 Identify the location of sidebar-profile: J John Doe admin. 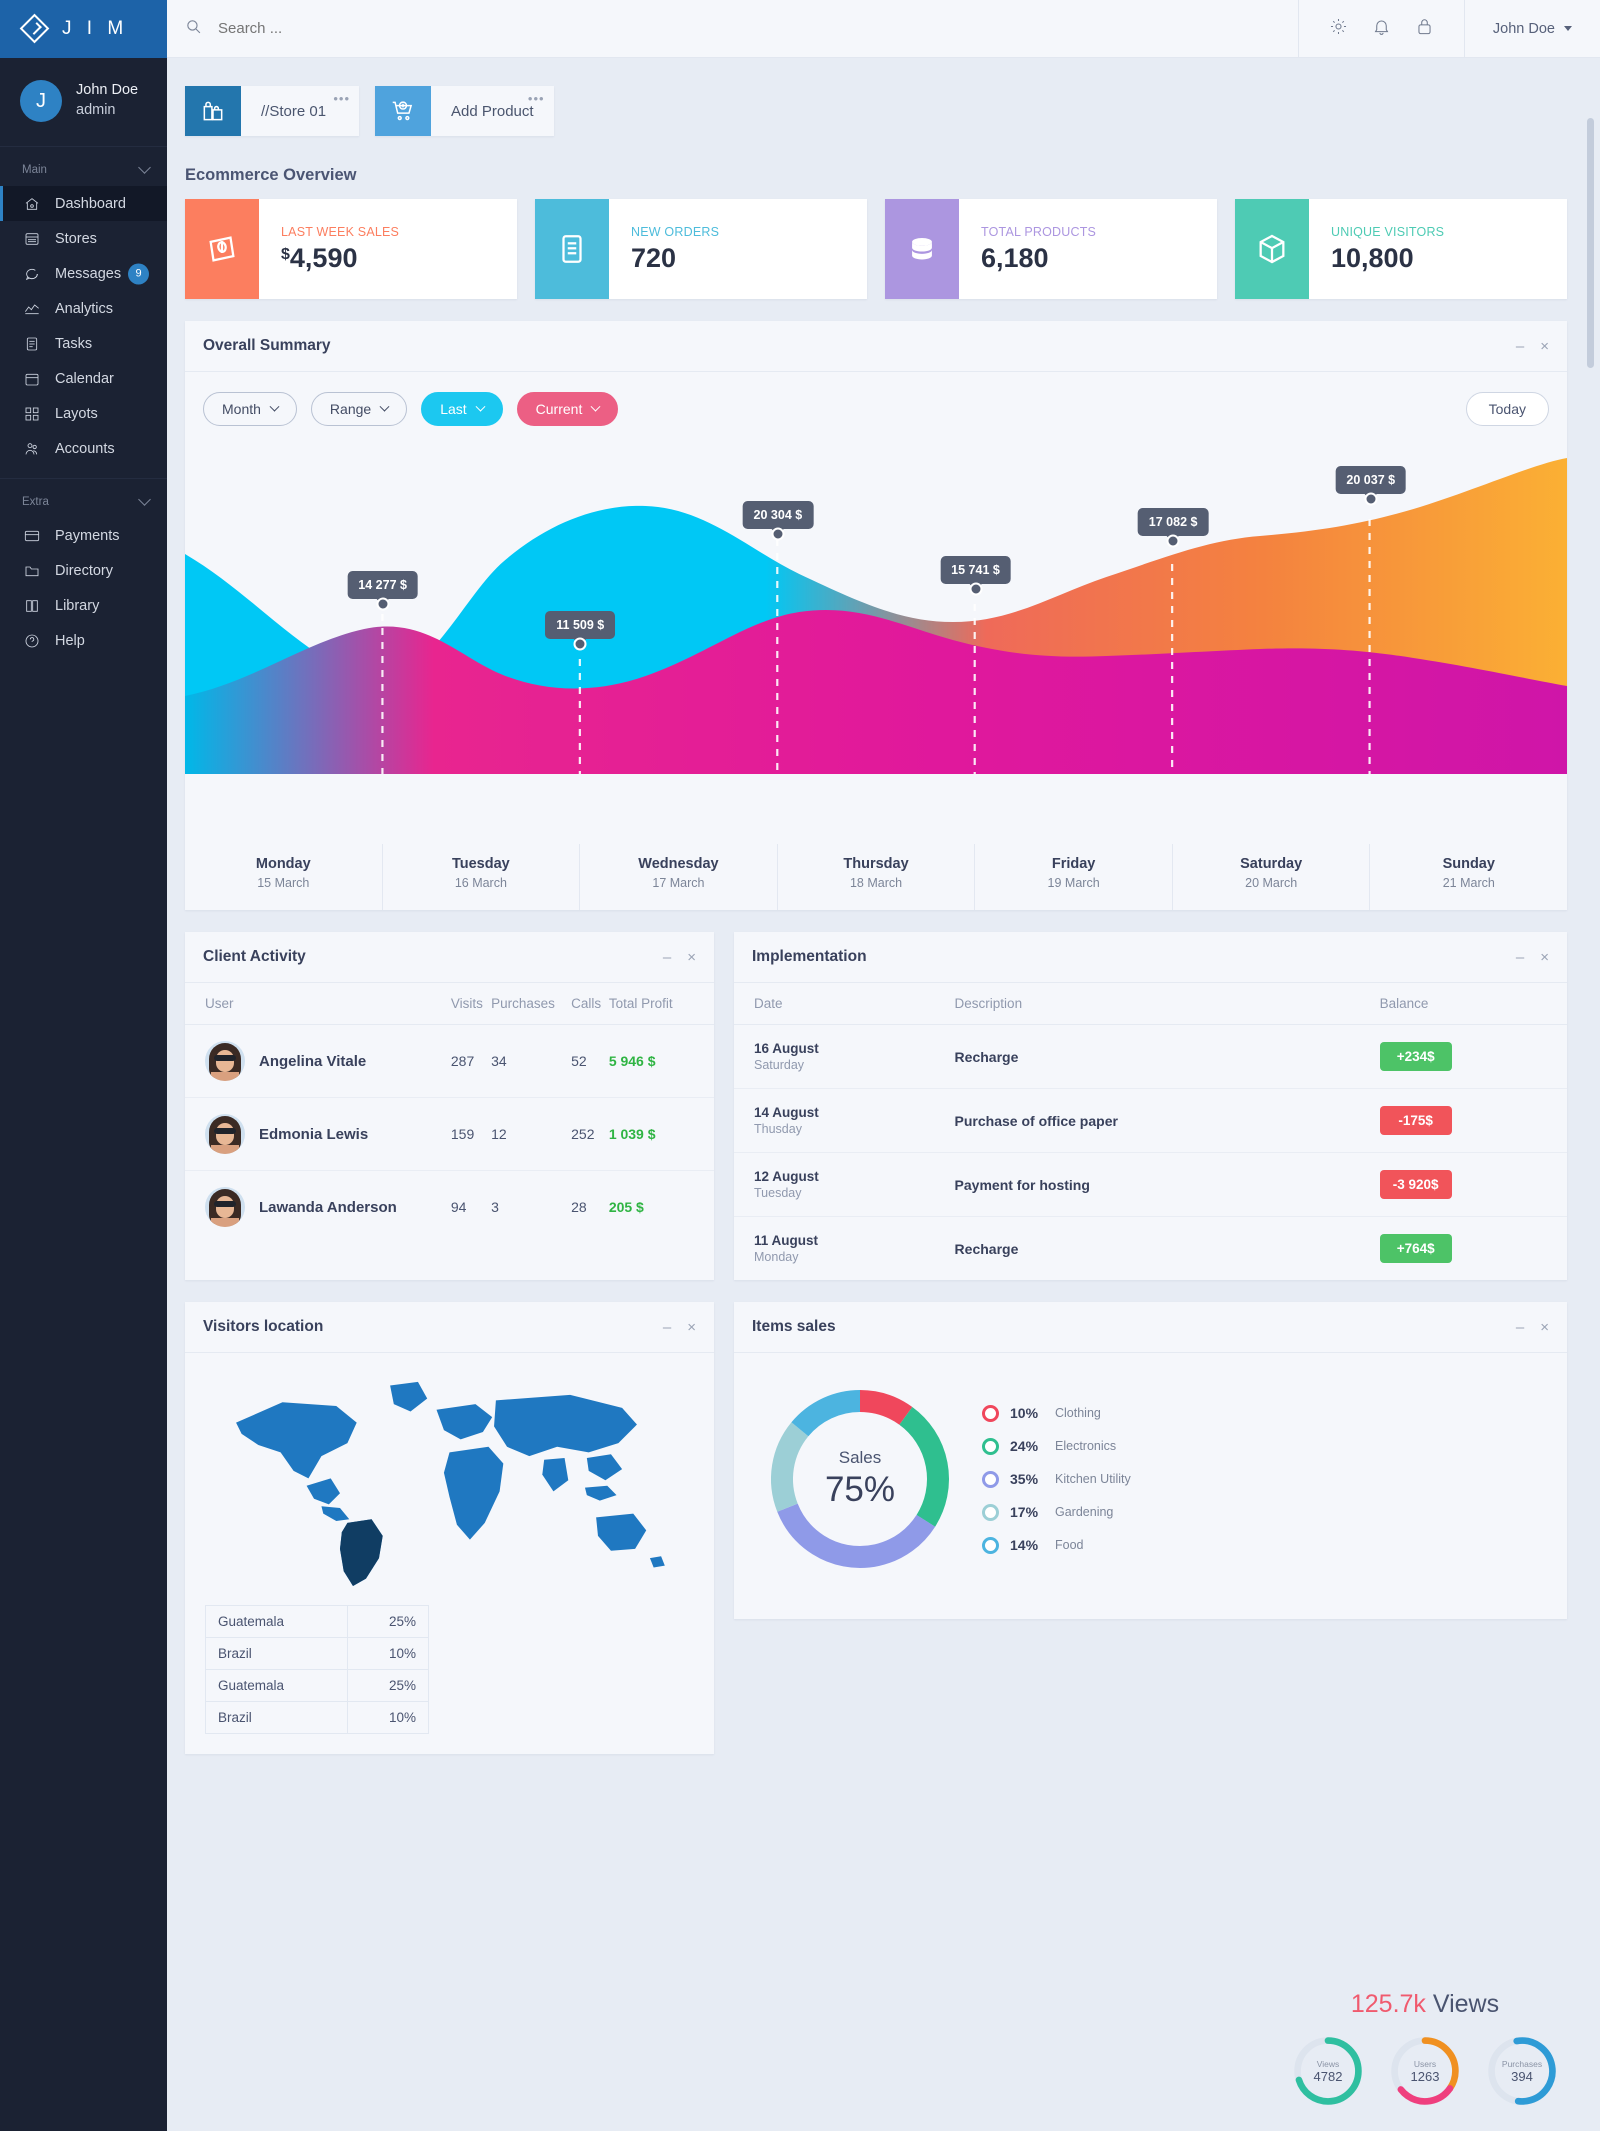
(83, 102).